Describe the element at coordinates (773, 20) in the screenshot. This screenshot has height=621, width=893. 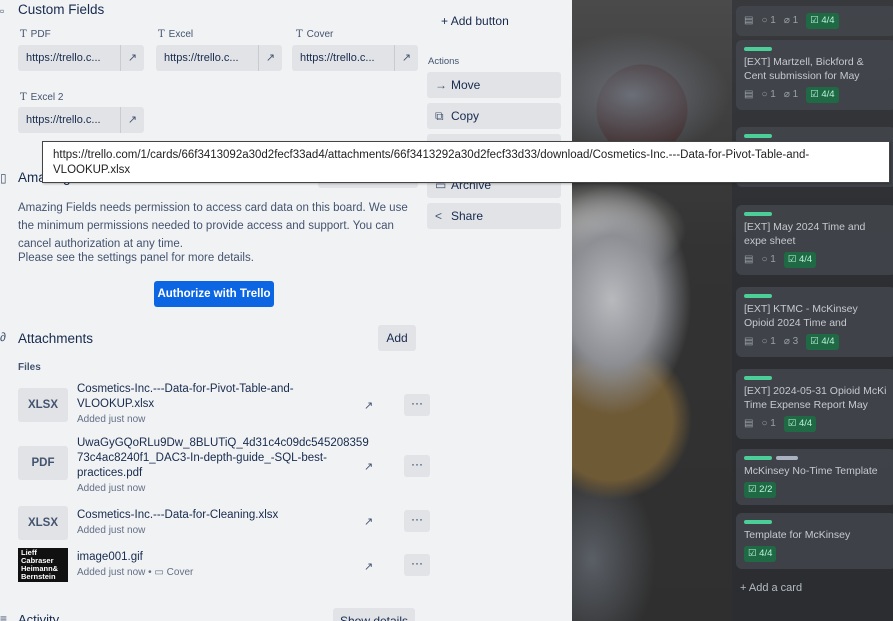
I see `comment-count: 1` at that location.